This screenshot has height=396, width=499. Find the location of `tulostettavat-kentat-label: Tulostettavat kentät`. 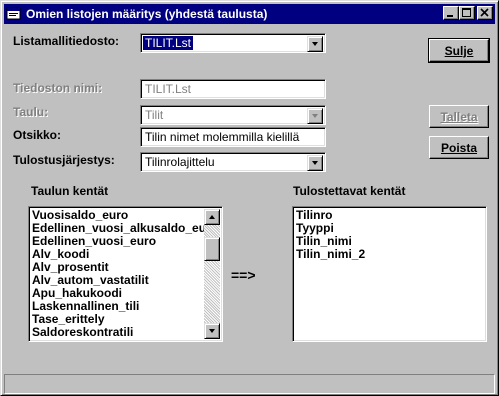

tulostettavat-kentat-label: Tulostettavat kentät is located at coordinates (349, 191).